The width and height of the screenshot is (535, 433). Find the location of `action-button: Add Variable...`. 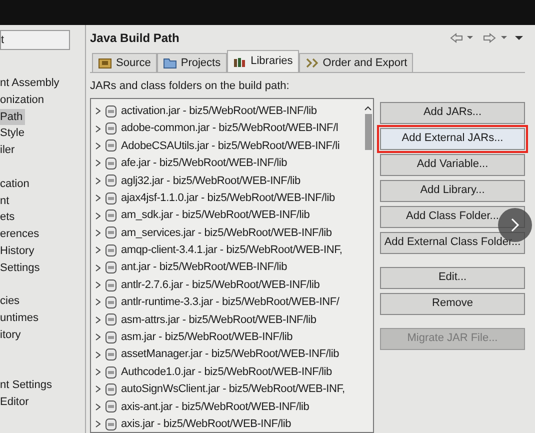

action-button: Add Variable... is located at coordinates (452, 165).